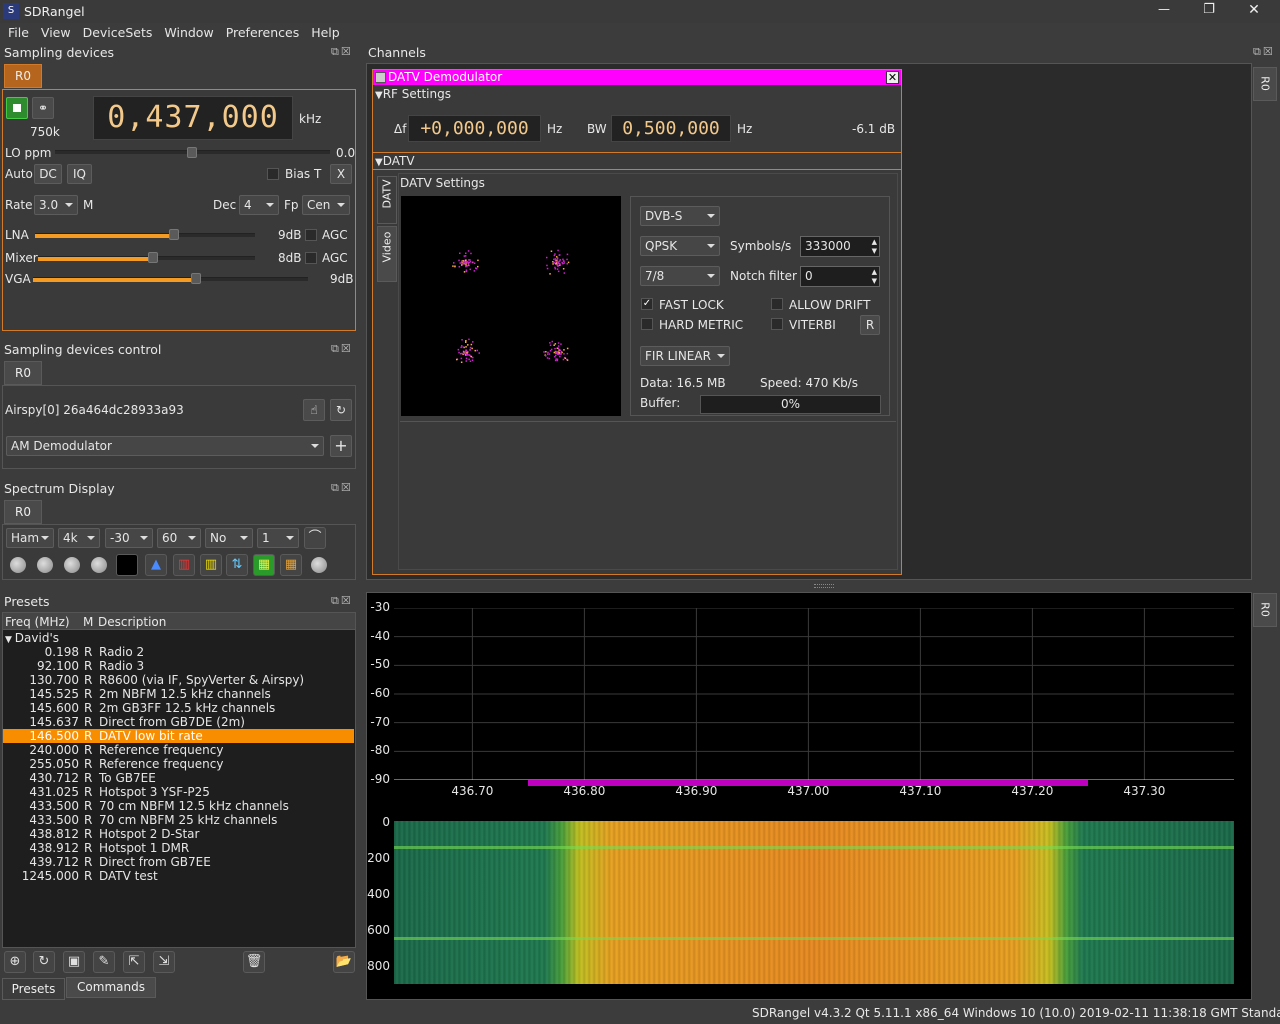 The height and width of the screenshot is (1024, 1280). Describe the element at coordinates (196, 278) in the screenshot. I see `vga-slider-handle` at that location.